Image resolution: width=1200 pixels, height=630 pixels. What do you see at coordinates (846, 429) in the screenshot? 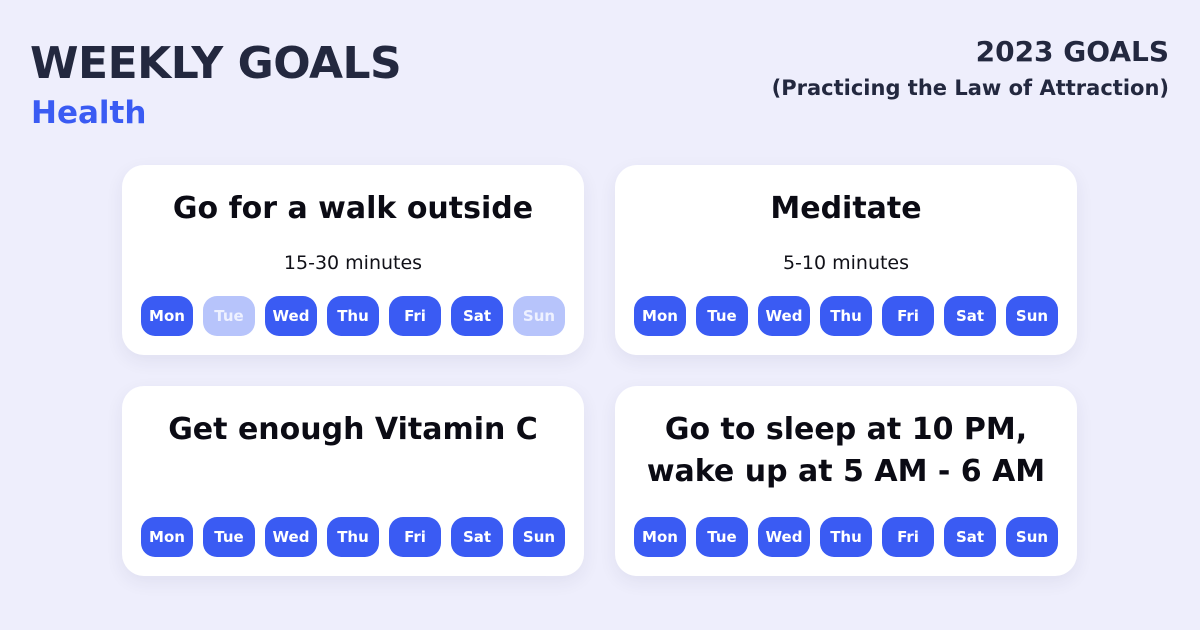
I see `goal-title-line: Go to sleep at 10 PM,` at bounding box center [846, 429].